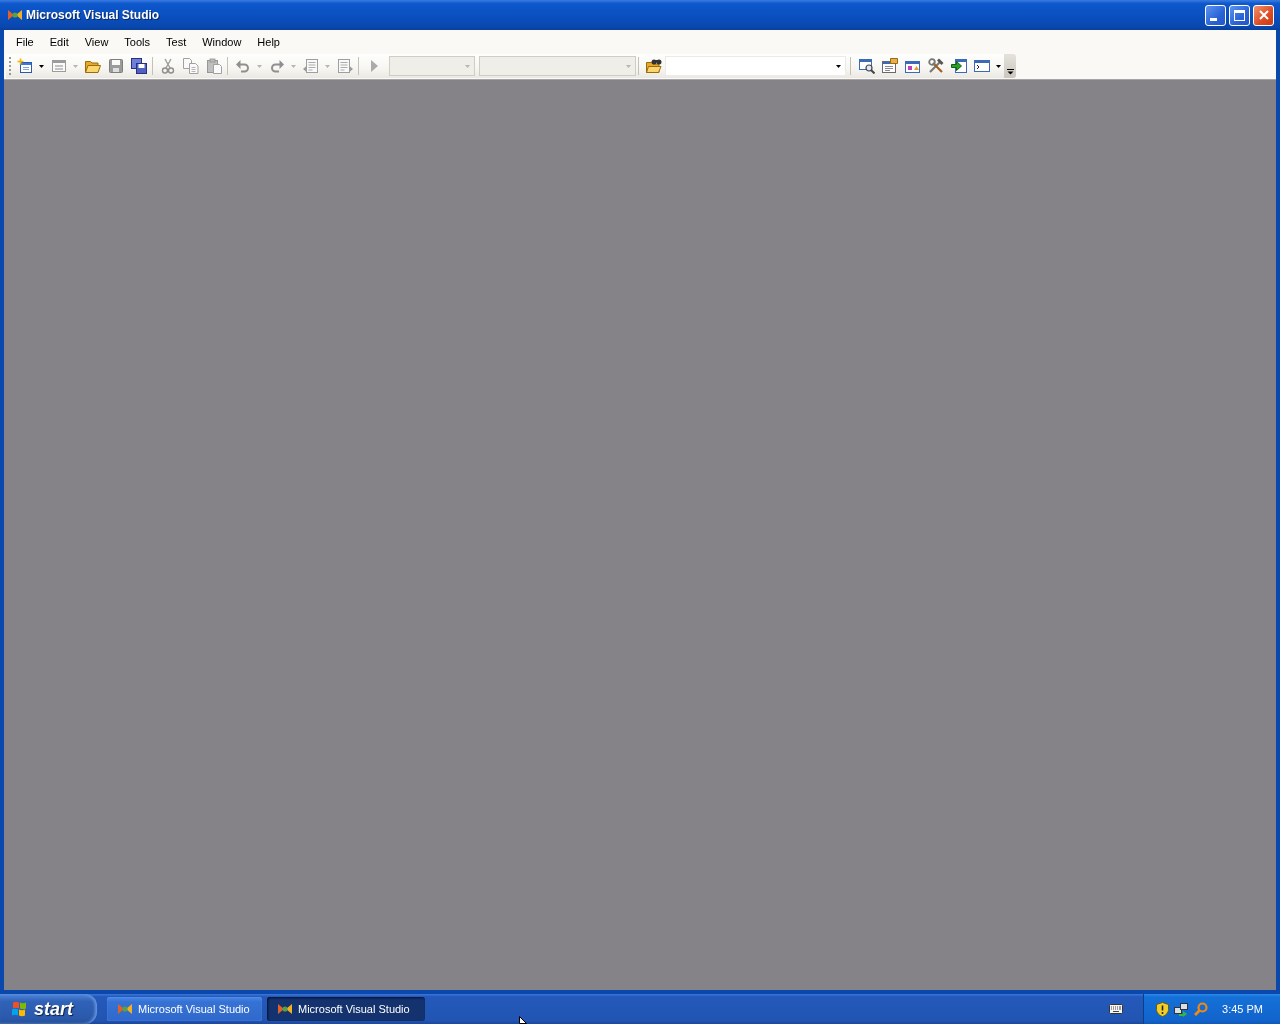  I want to click on arrow-into-window-icon, so click(958, 66).